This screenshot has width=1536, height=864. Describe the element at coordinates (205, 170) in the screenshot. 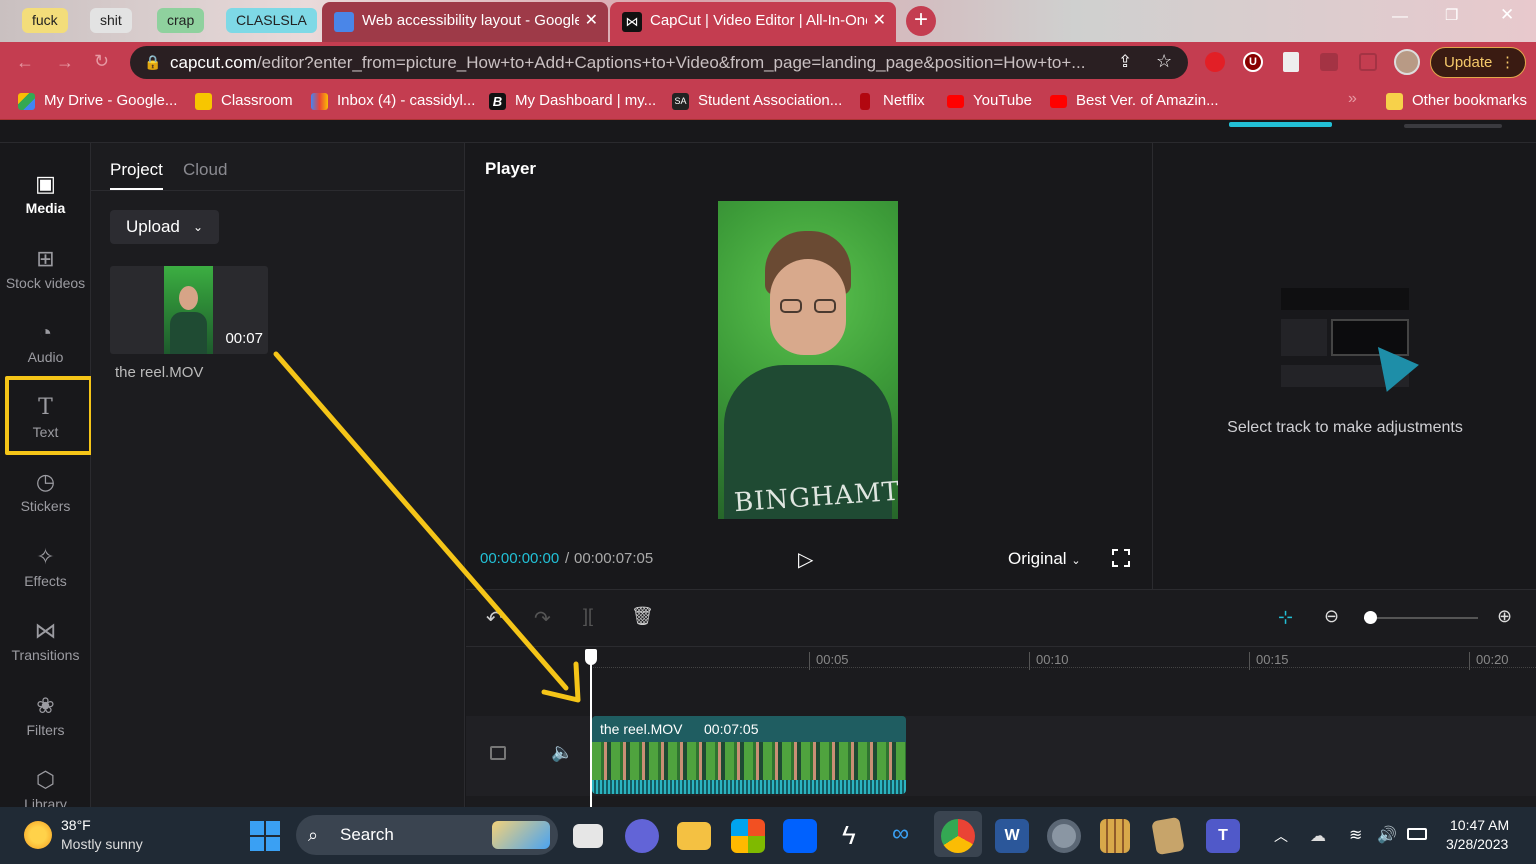

I see `tab-cloud: Cloud` at that location.